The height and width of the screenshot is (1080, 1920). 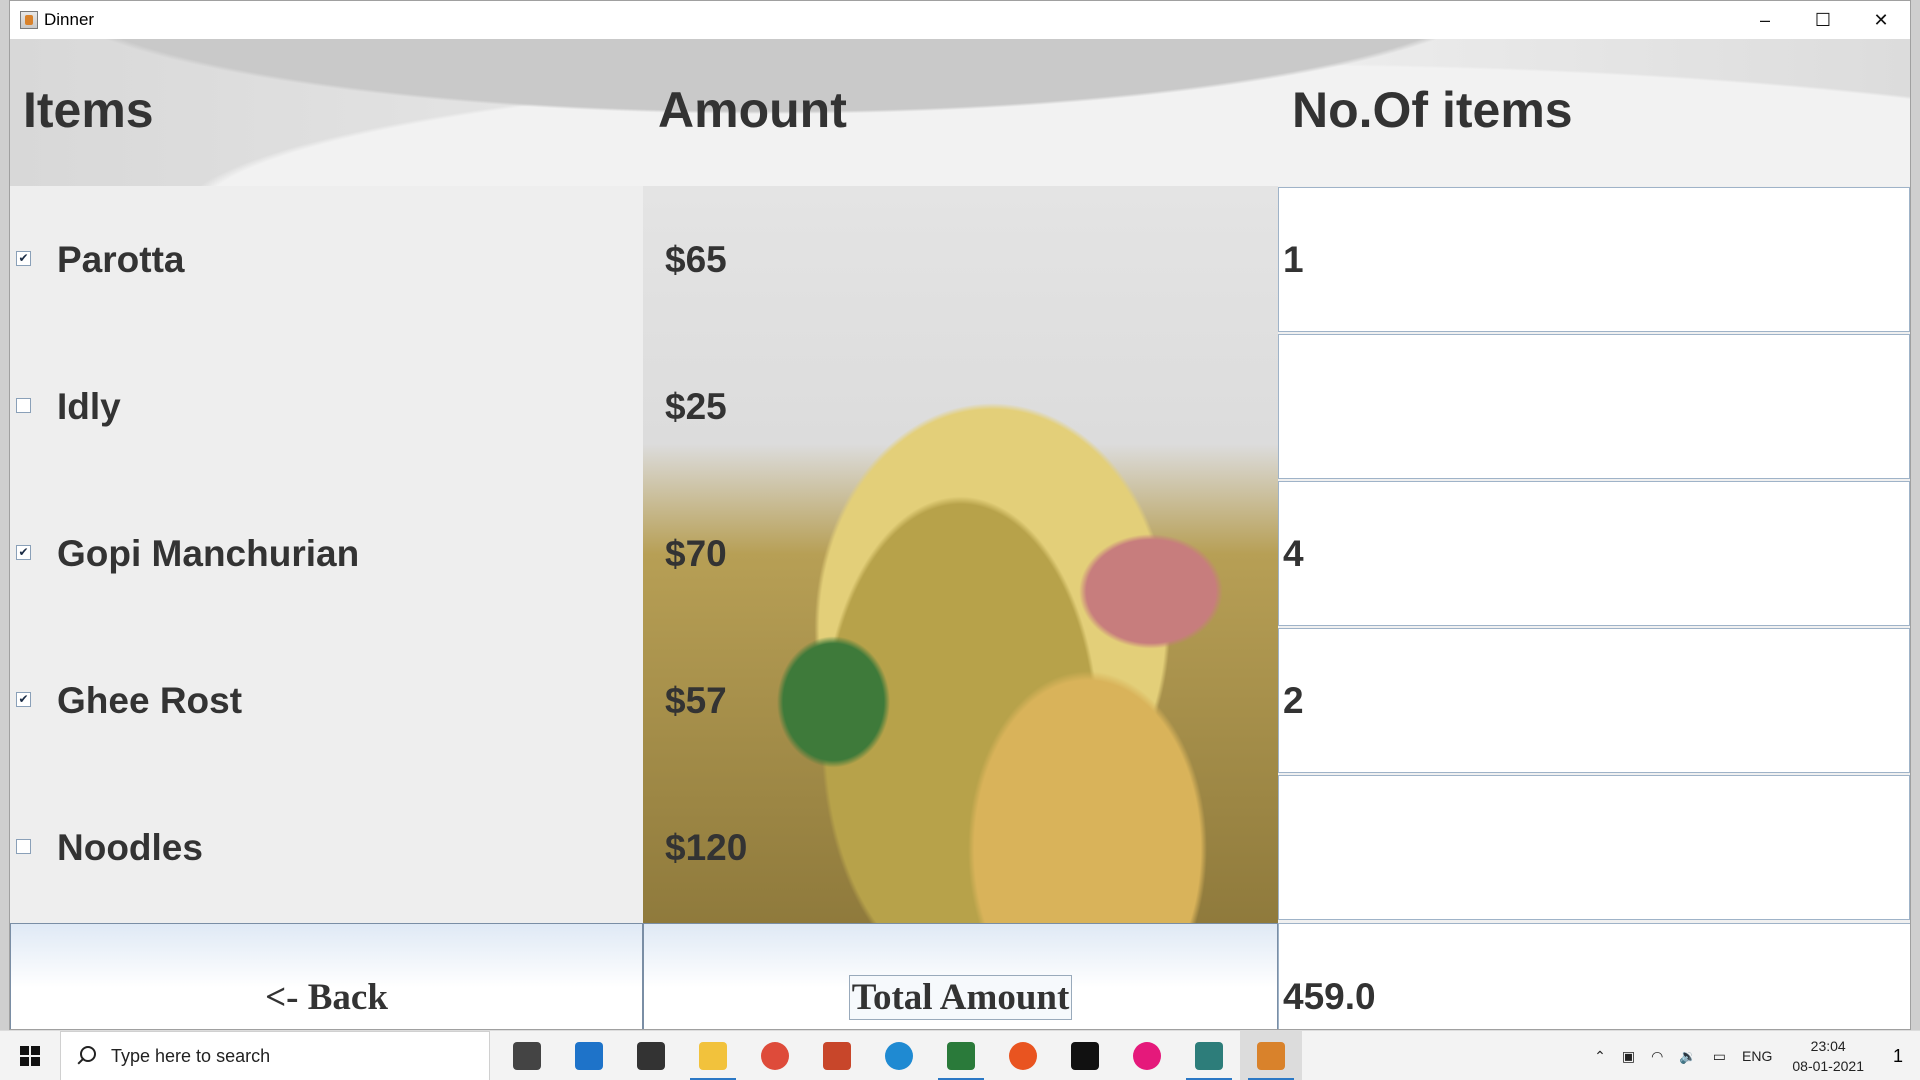 I want to click on java-icon, so click(x=1271, y=1055).